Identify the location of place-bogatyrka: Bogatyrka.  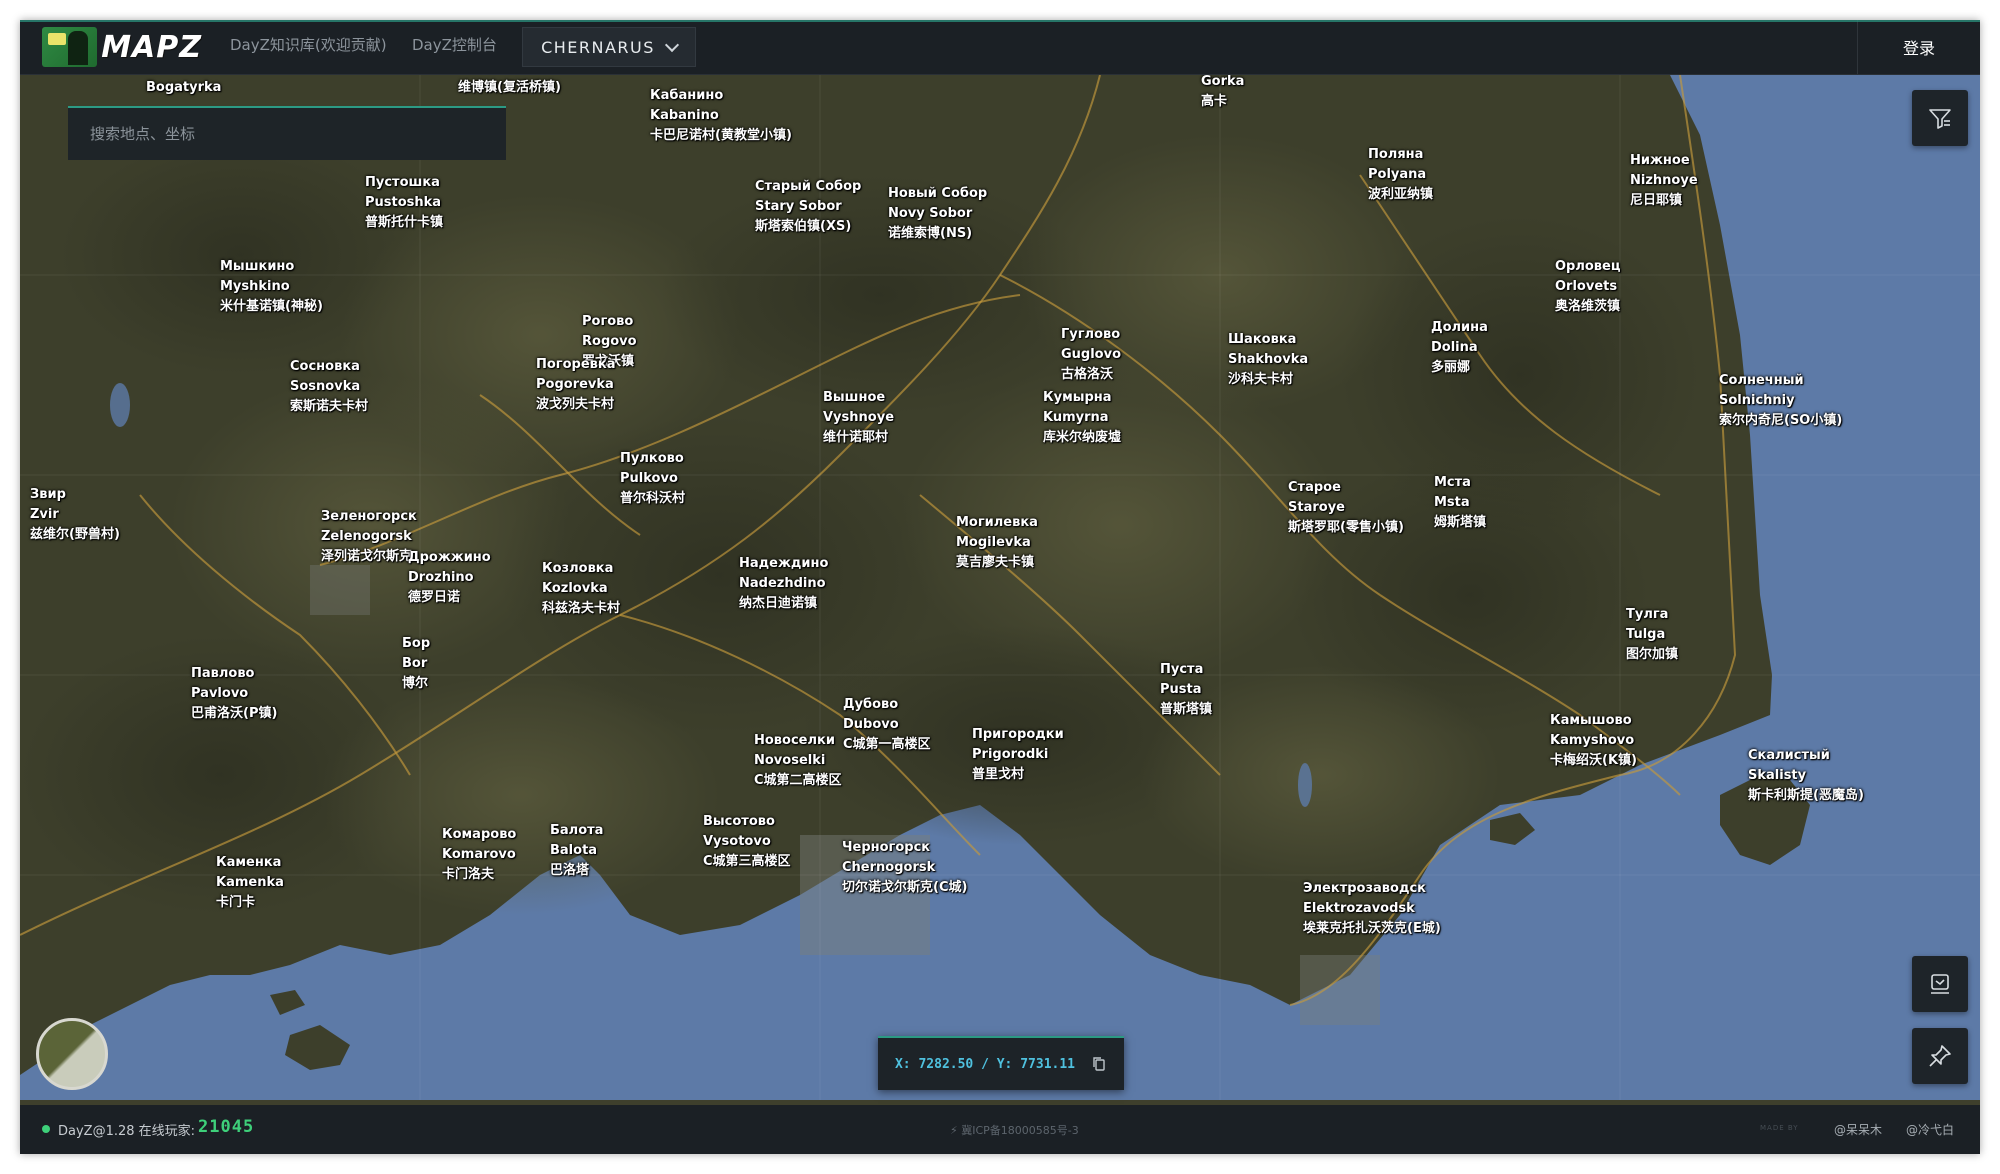
(183, 88).